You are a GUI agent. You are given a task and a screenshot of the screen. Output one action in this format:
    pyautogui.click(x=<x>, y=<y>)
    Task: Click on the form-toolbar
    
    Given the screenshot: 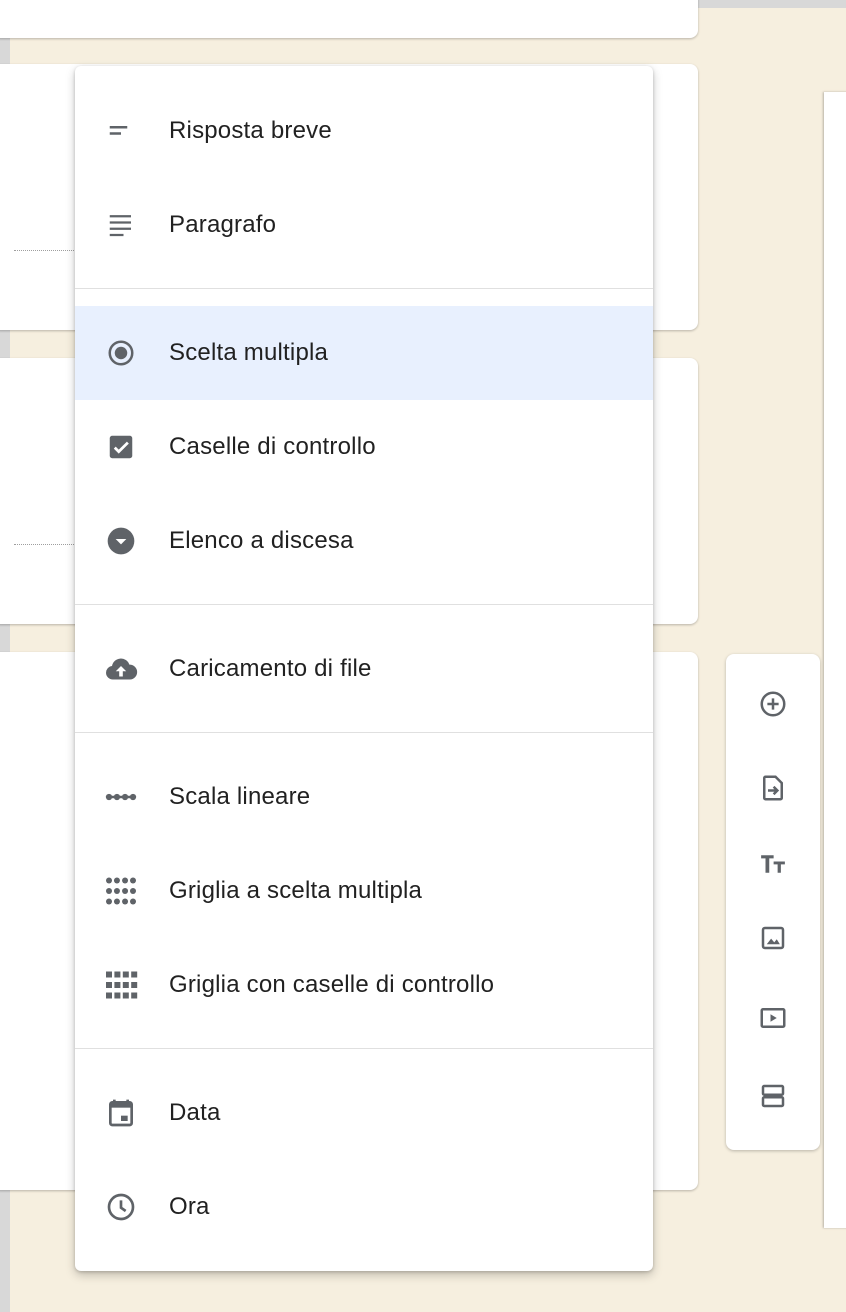 What is the action you would take?
    pyautogui.click(x=773, y=902)
    